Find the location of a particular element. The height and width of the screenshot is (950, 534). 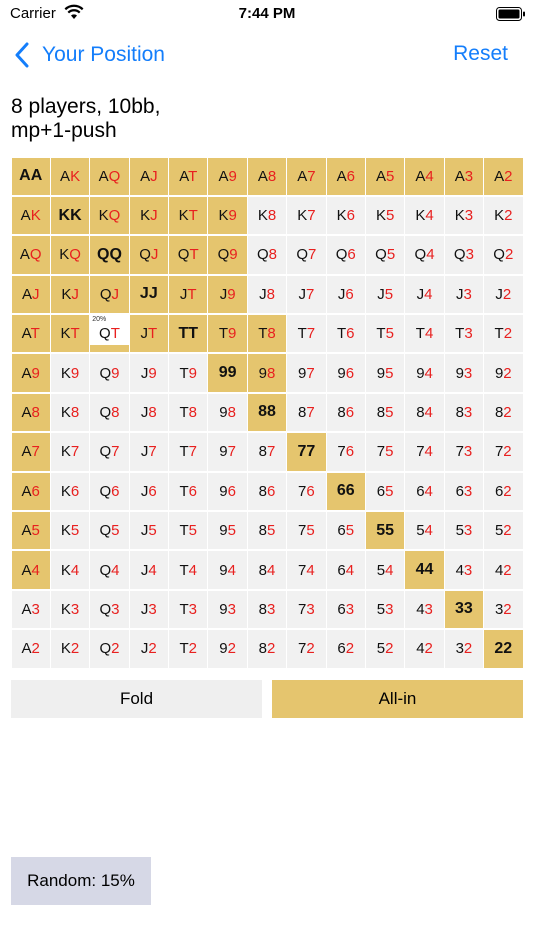

hand-cell-suited-53: 53 is located at coordinates (464, 530).